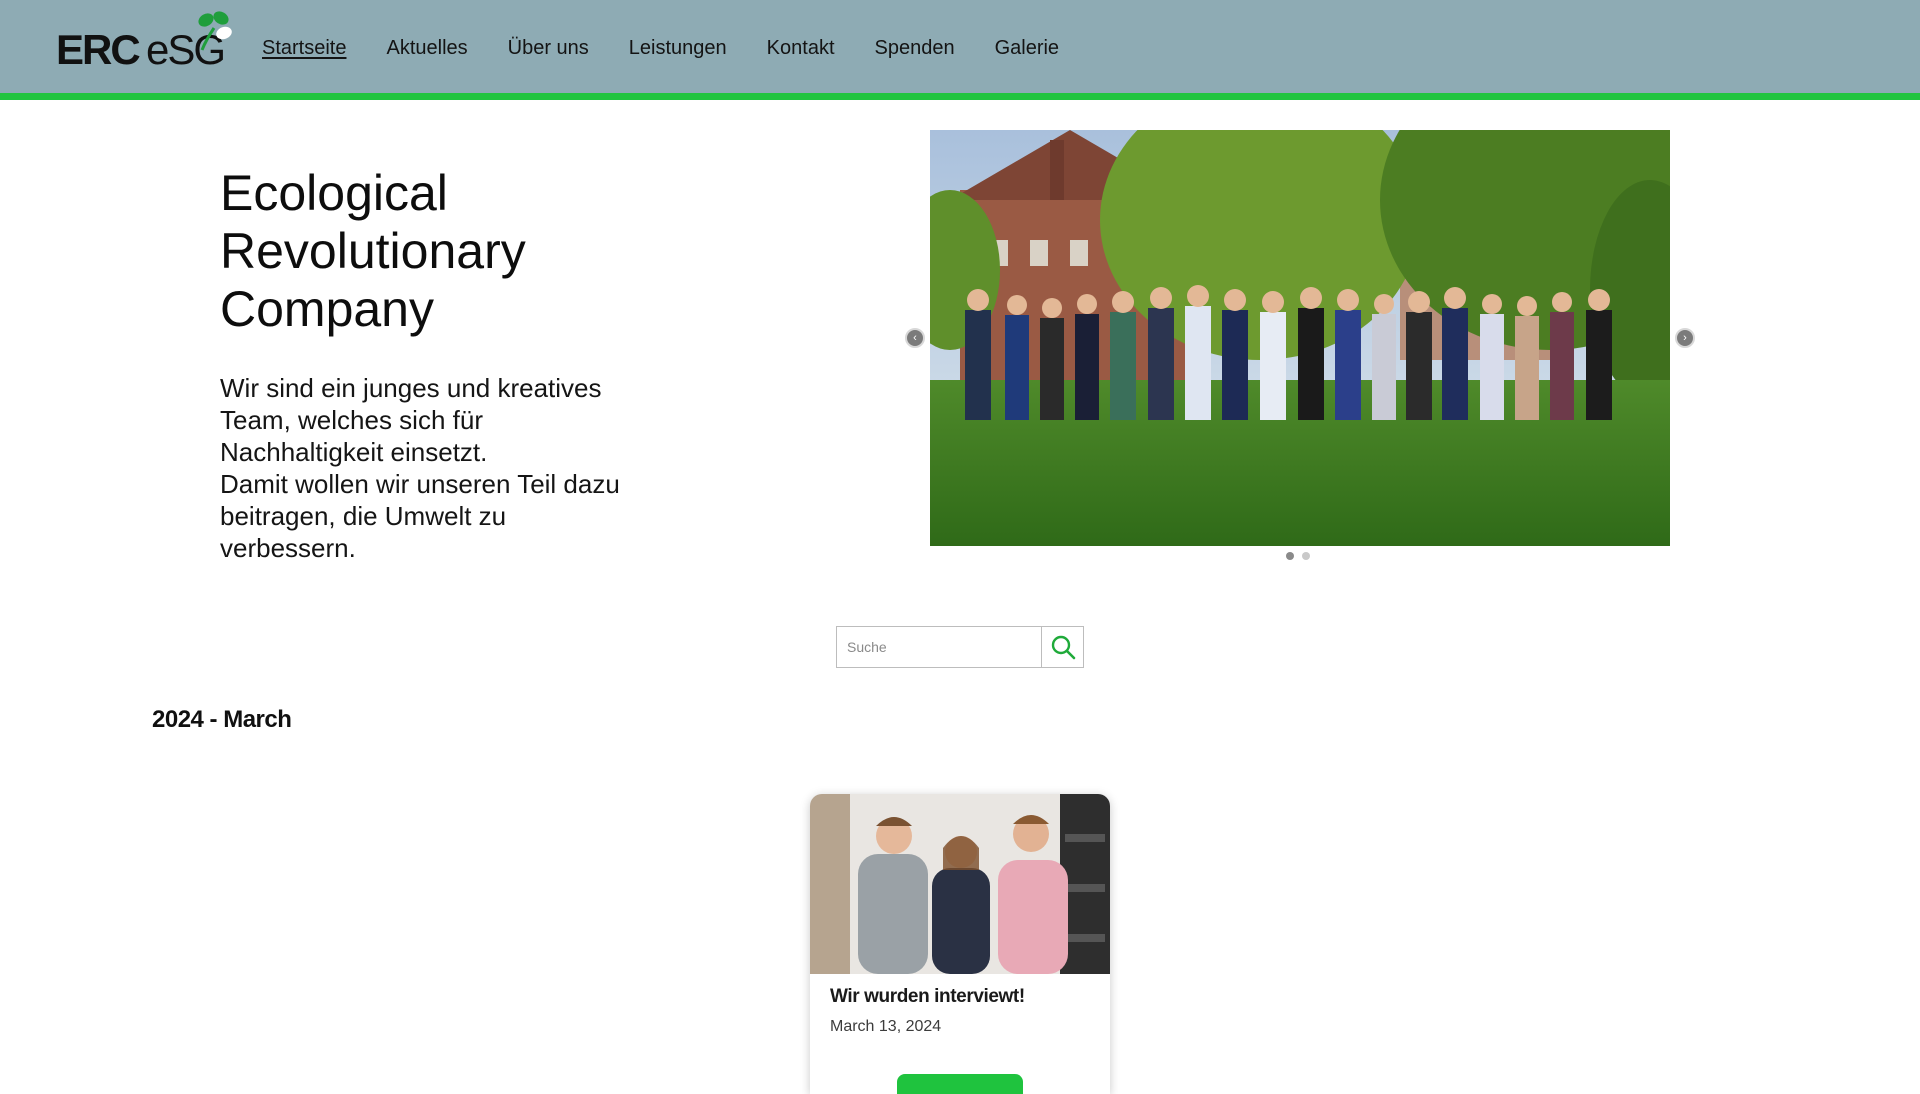 The image size is (1920, 1094). What do you see at coordinates (1027, 48) in the screenshot?
I see `nav-galerie: Galerie` at bounding box center [1027, 48].